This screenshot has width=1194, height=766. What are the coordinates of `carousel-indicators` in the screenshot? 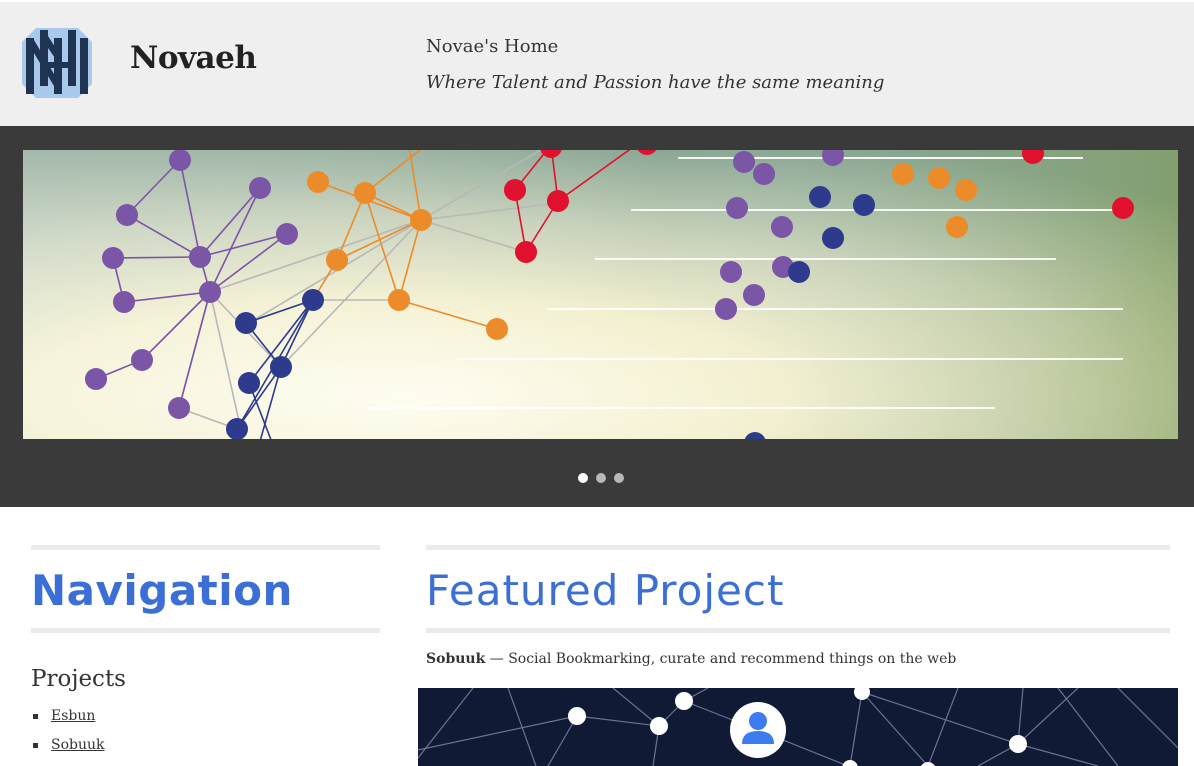 It's located at (601, 478).